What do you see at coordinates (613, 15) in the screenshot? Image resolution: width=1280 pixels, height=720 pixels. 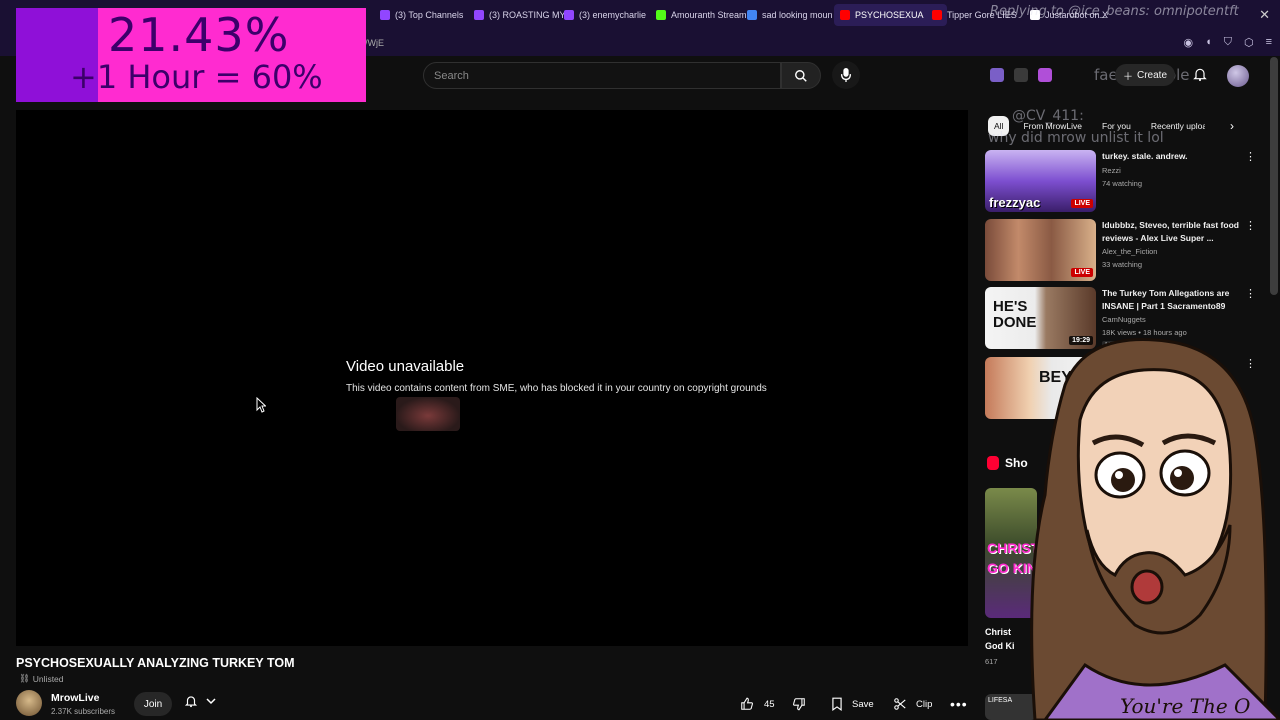 I see `tab-label: (3) enemycharlie` at bounding box center [613, 15].